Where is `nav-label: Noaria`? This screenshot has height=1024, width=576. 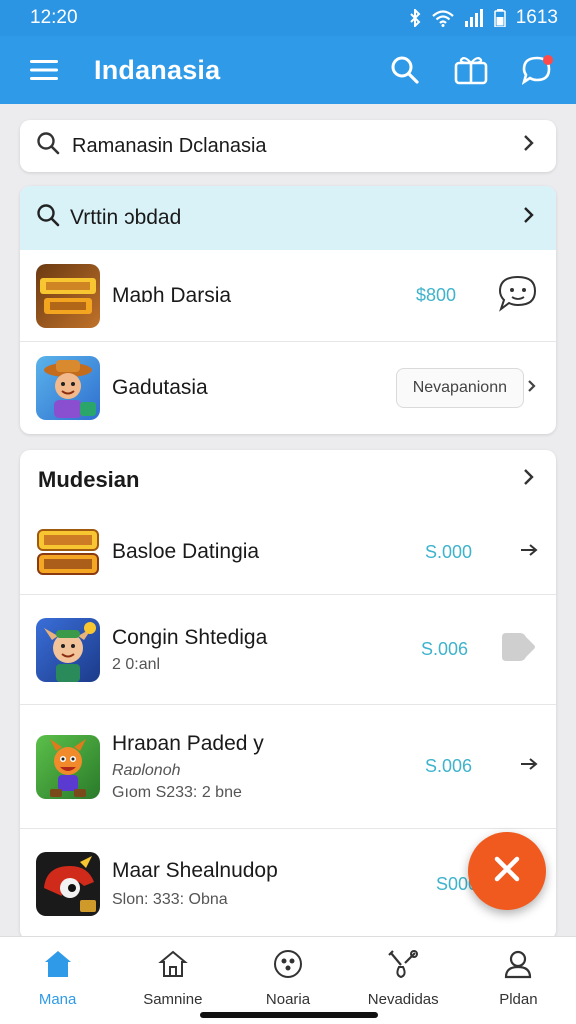 nav-label: Noaria is located at coordinates (288, 999).